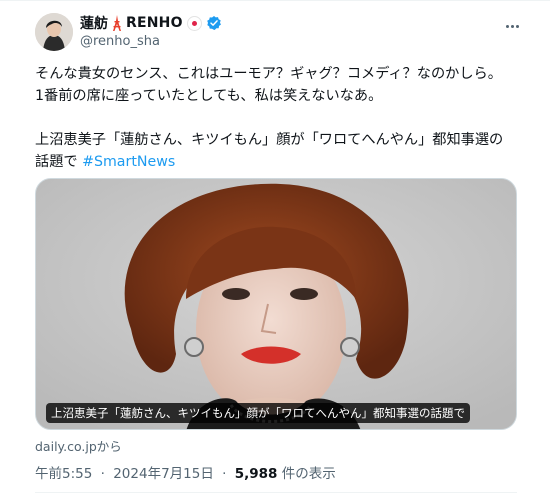 The height and width of the screenshot is (496, 550). Describe the element at coordinates (280, 162) in the screenshot. I see `article-title-line-2: 話題で #SmartNews` at that location.